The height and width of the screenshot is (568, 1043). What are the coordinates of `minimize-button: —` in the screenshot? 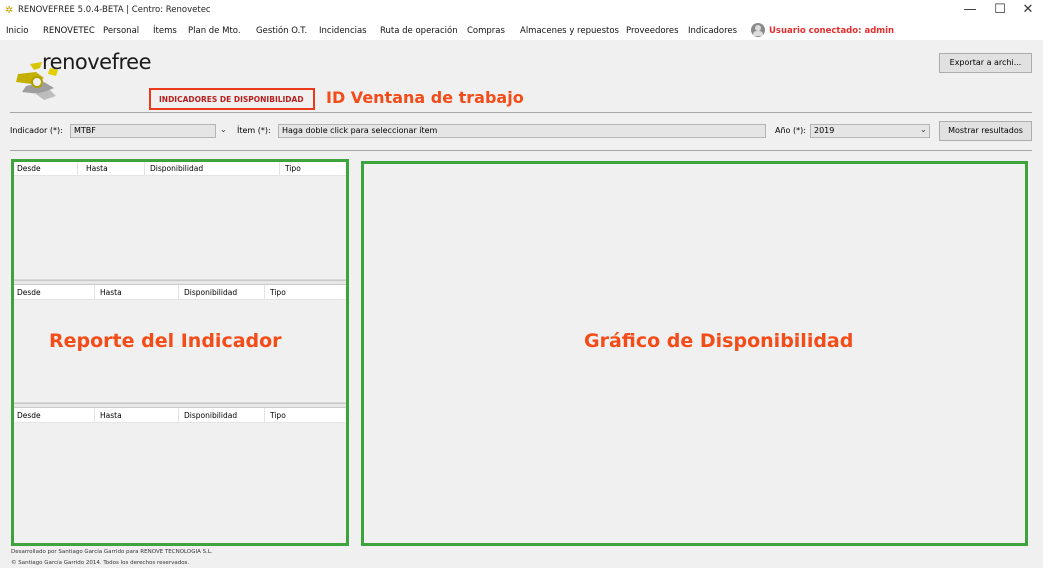 It's located at (970, 10).